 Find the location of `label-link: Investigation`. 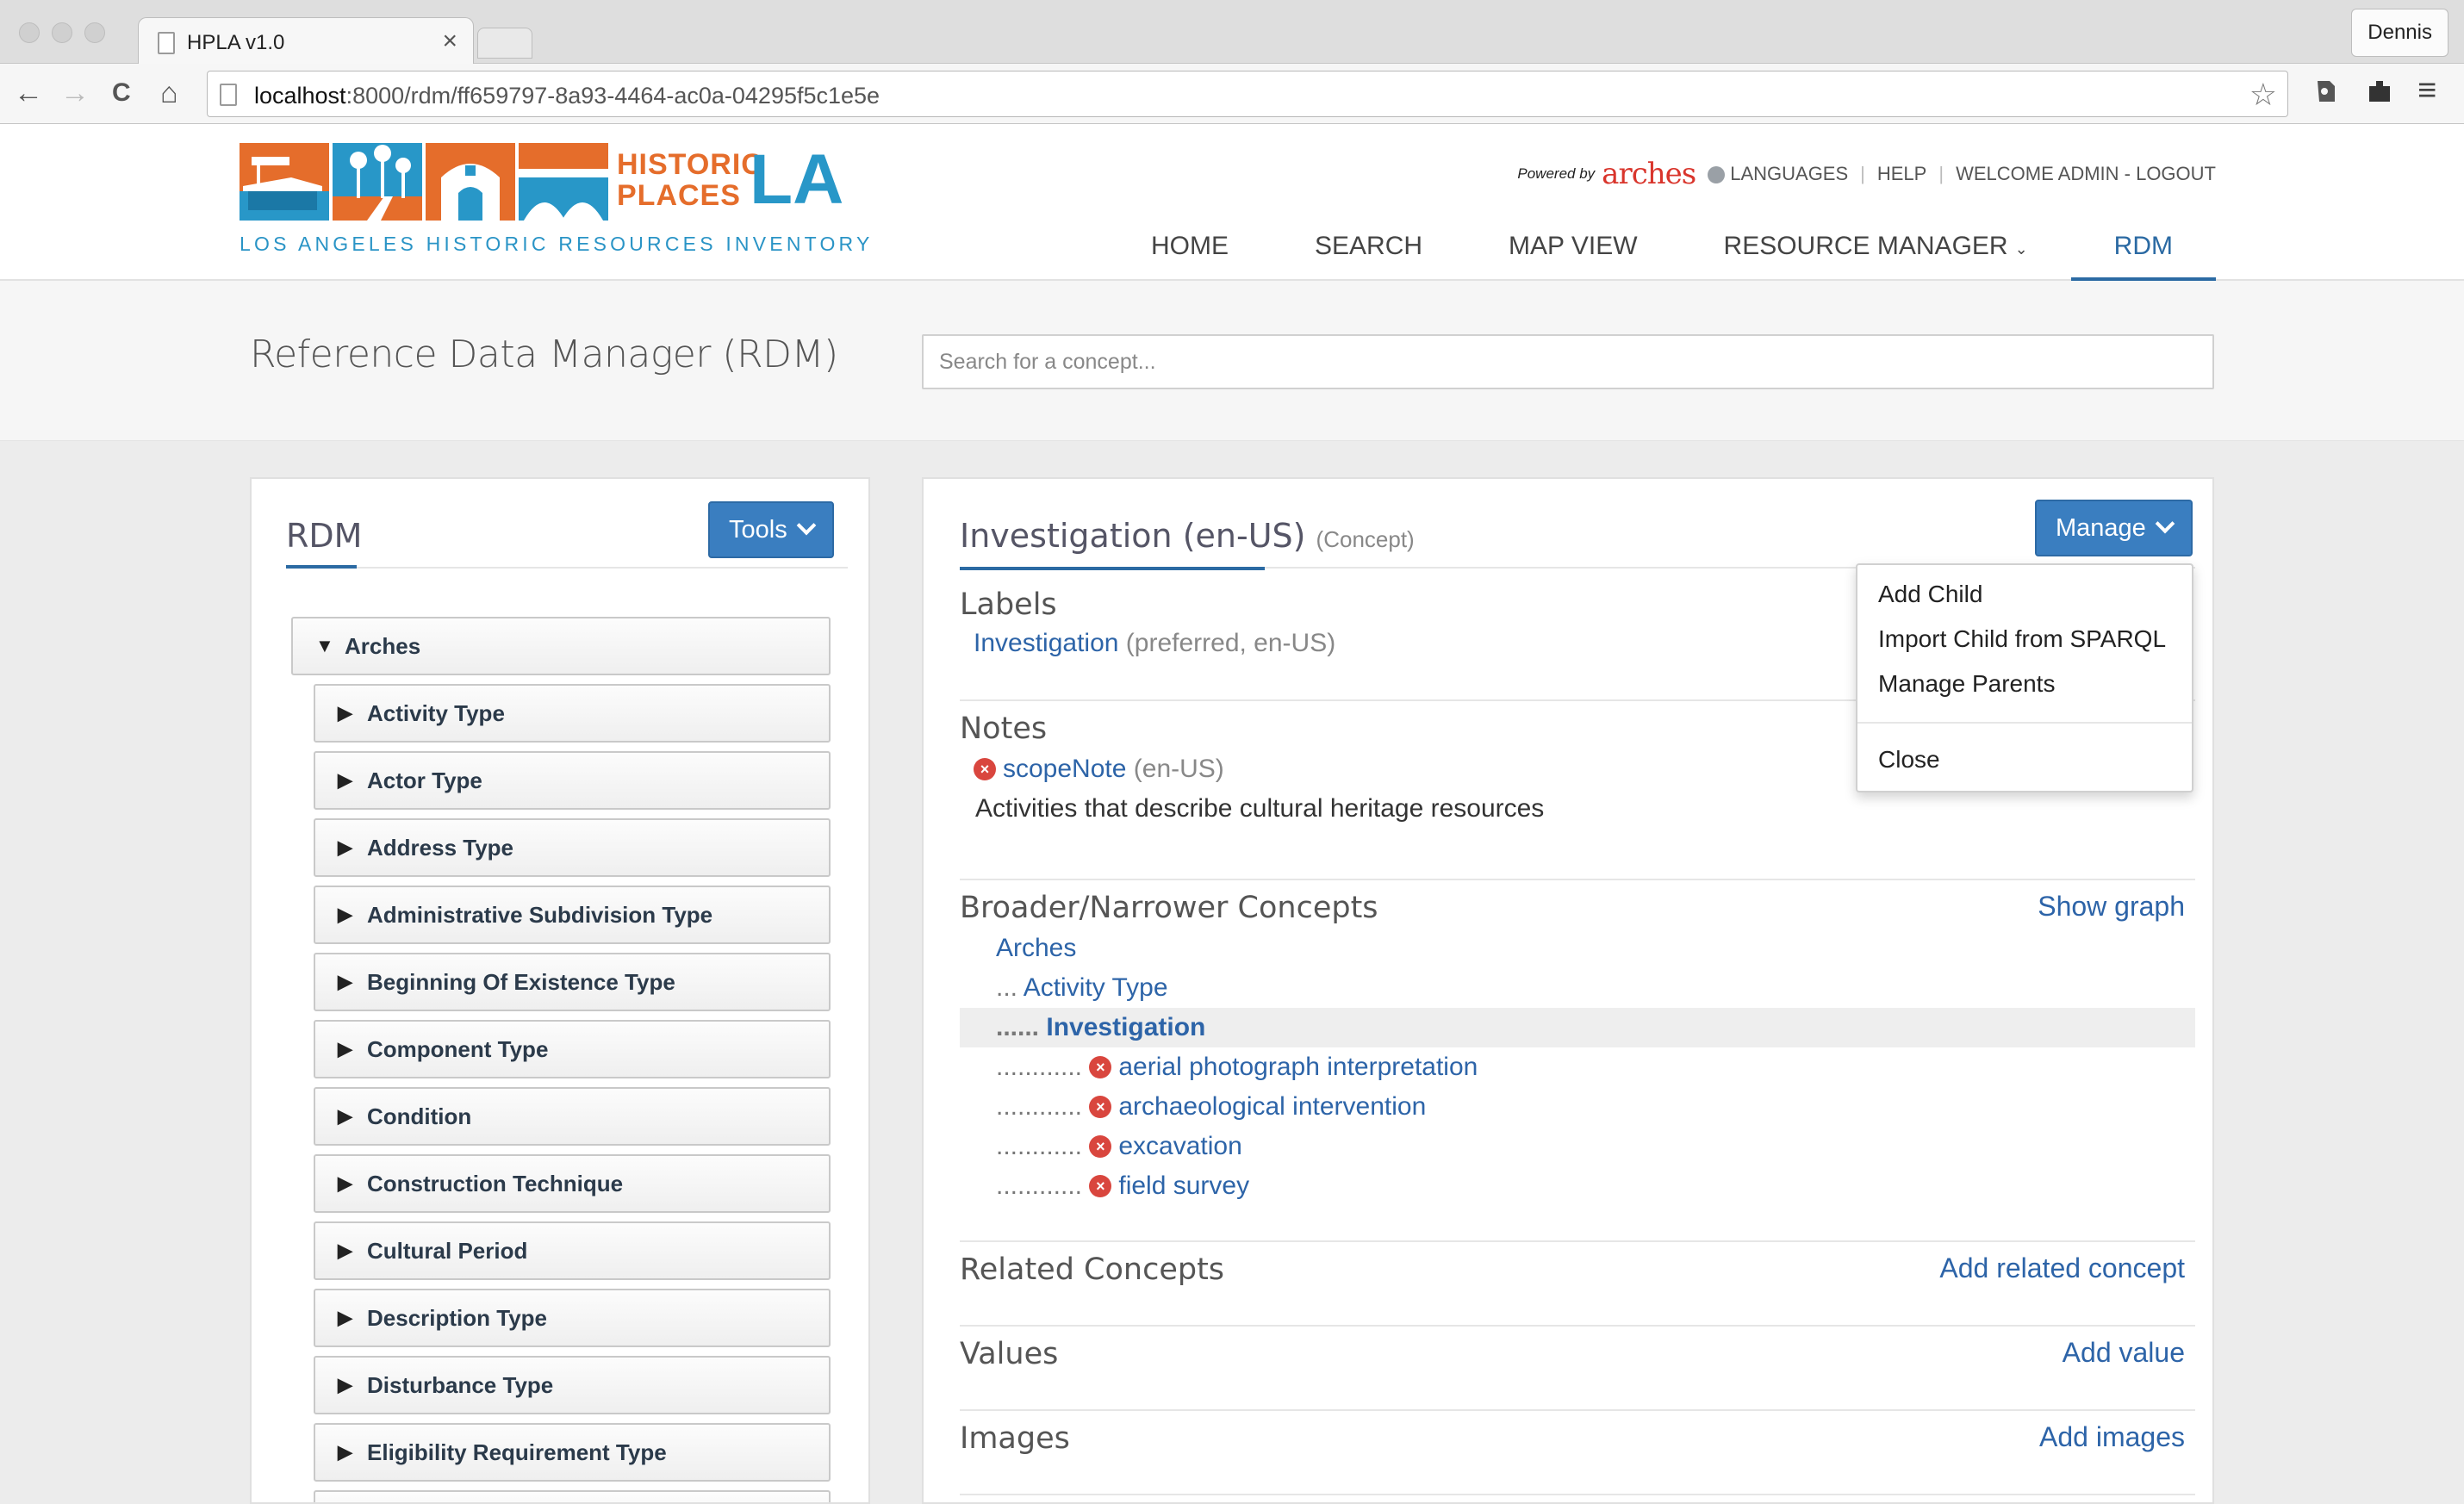

label-link: Investigation is located at coordinates (1046, 643).